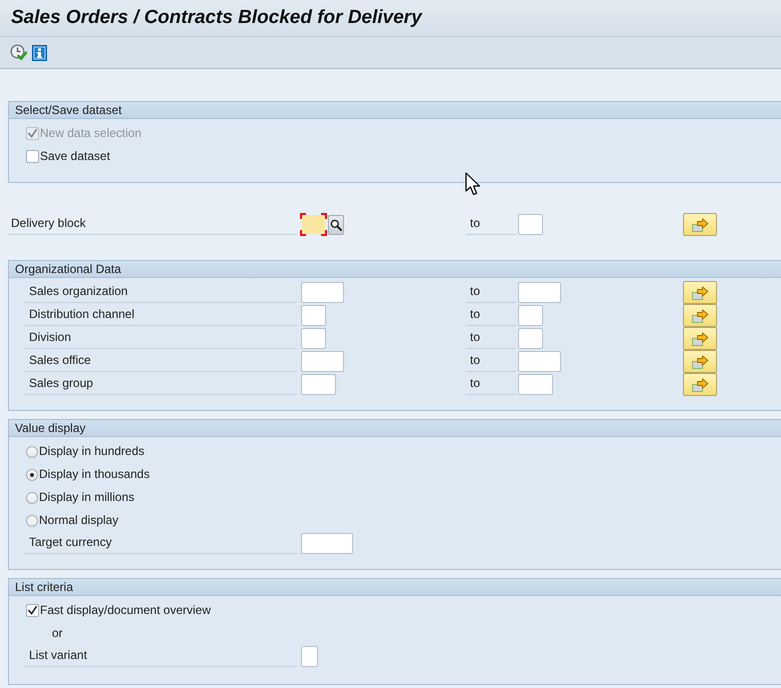 The width and height of the screenshot is (781, 688). What do you see at coordinates (94, 474) in the screenshot?
I see `radio-label: Display in thousands` at bounding box center [94, 474].